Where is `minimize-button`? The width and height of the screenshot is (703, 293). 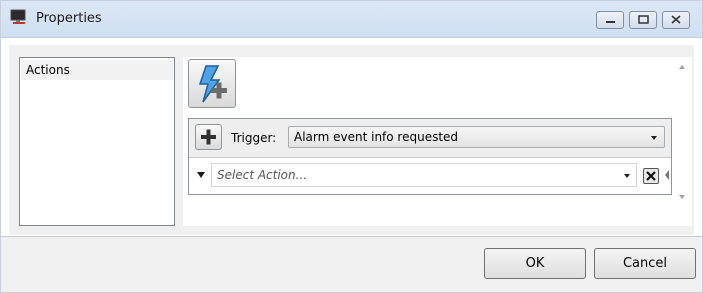 minimize-button is located at coordinates (610, 20).